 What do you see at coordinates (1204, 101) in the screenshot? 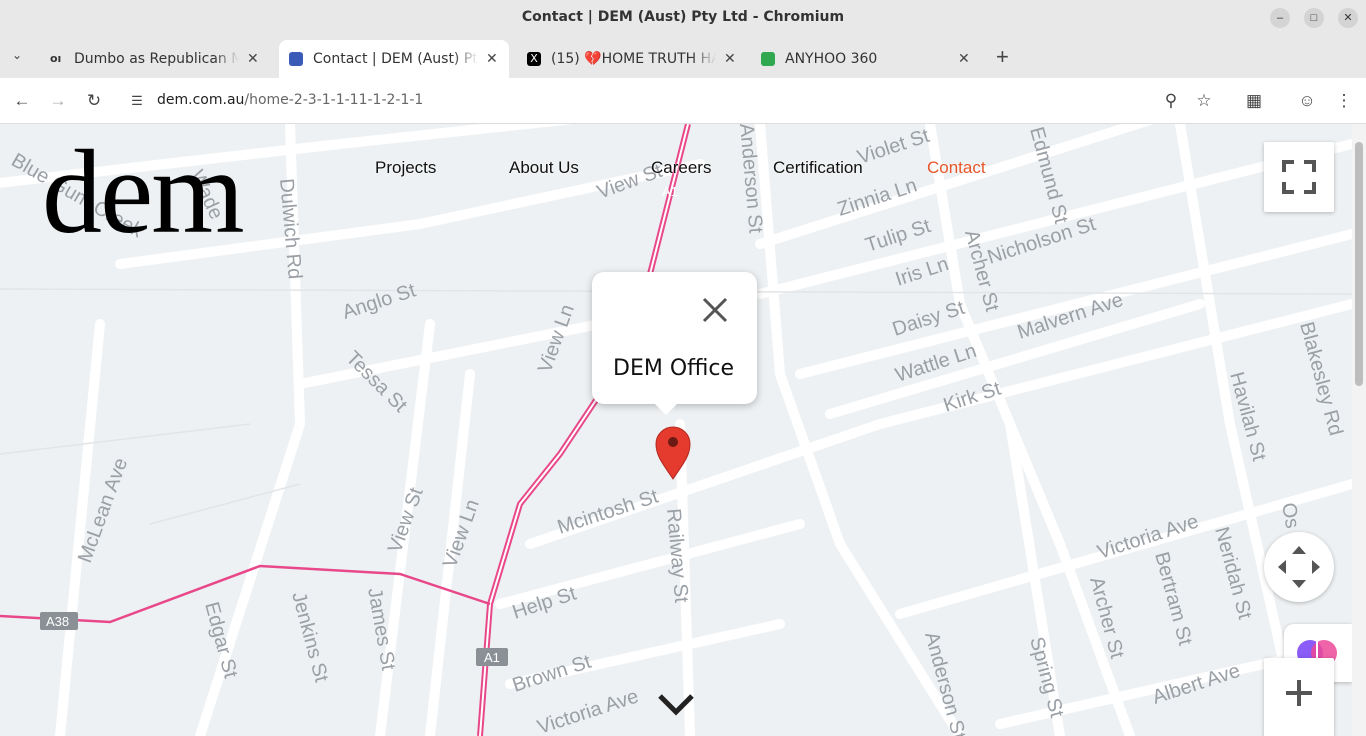
I see `bookmark-star-icon: ☆` at bounding box center [1204, 101].